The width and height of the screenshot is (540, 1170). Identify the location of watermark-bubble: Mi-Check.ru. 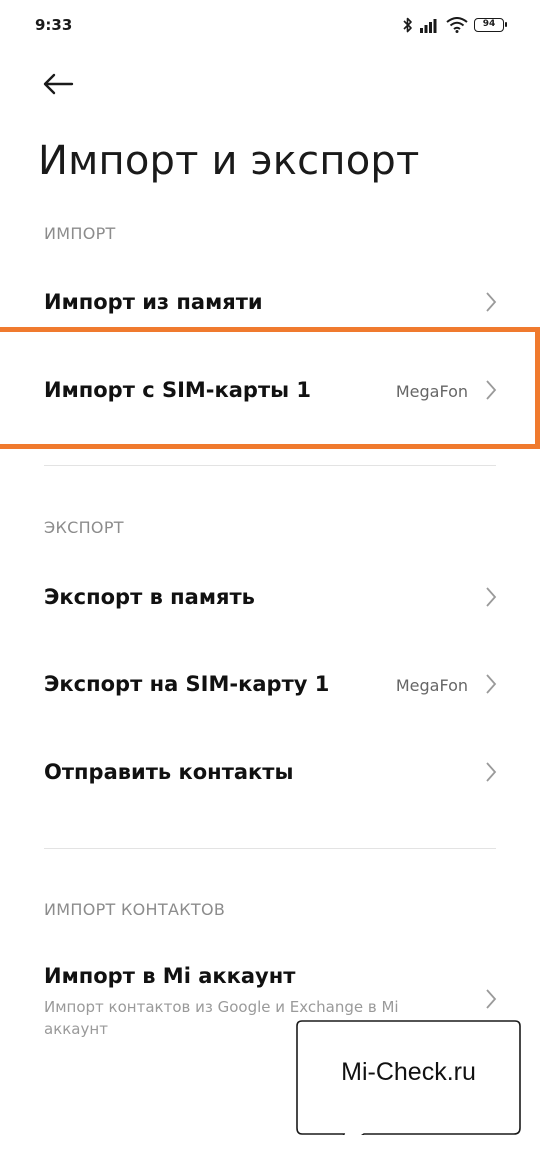
(408, 1077).